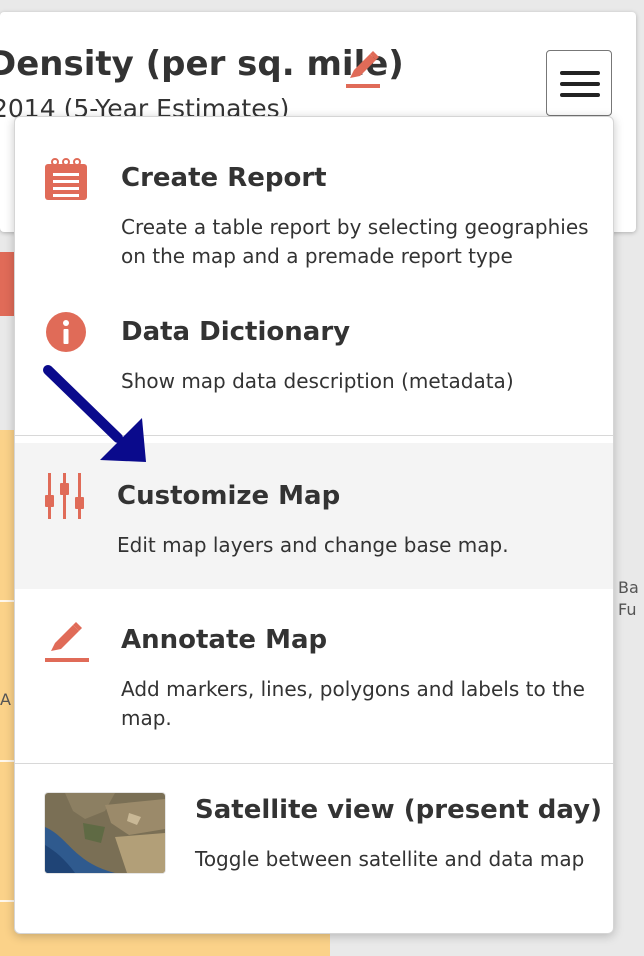 This screenshot has height=956, width=644. I want to click on menu-item-title: Create Report, so click(224, 178).